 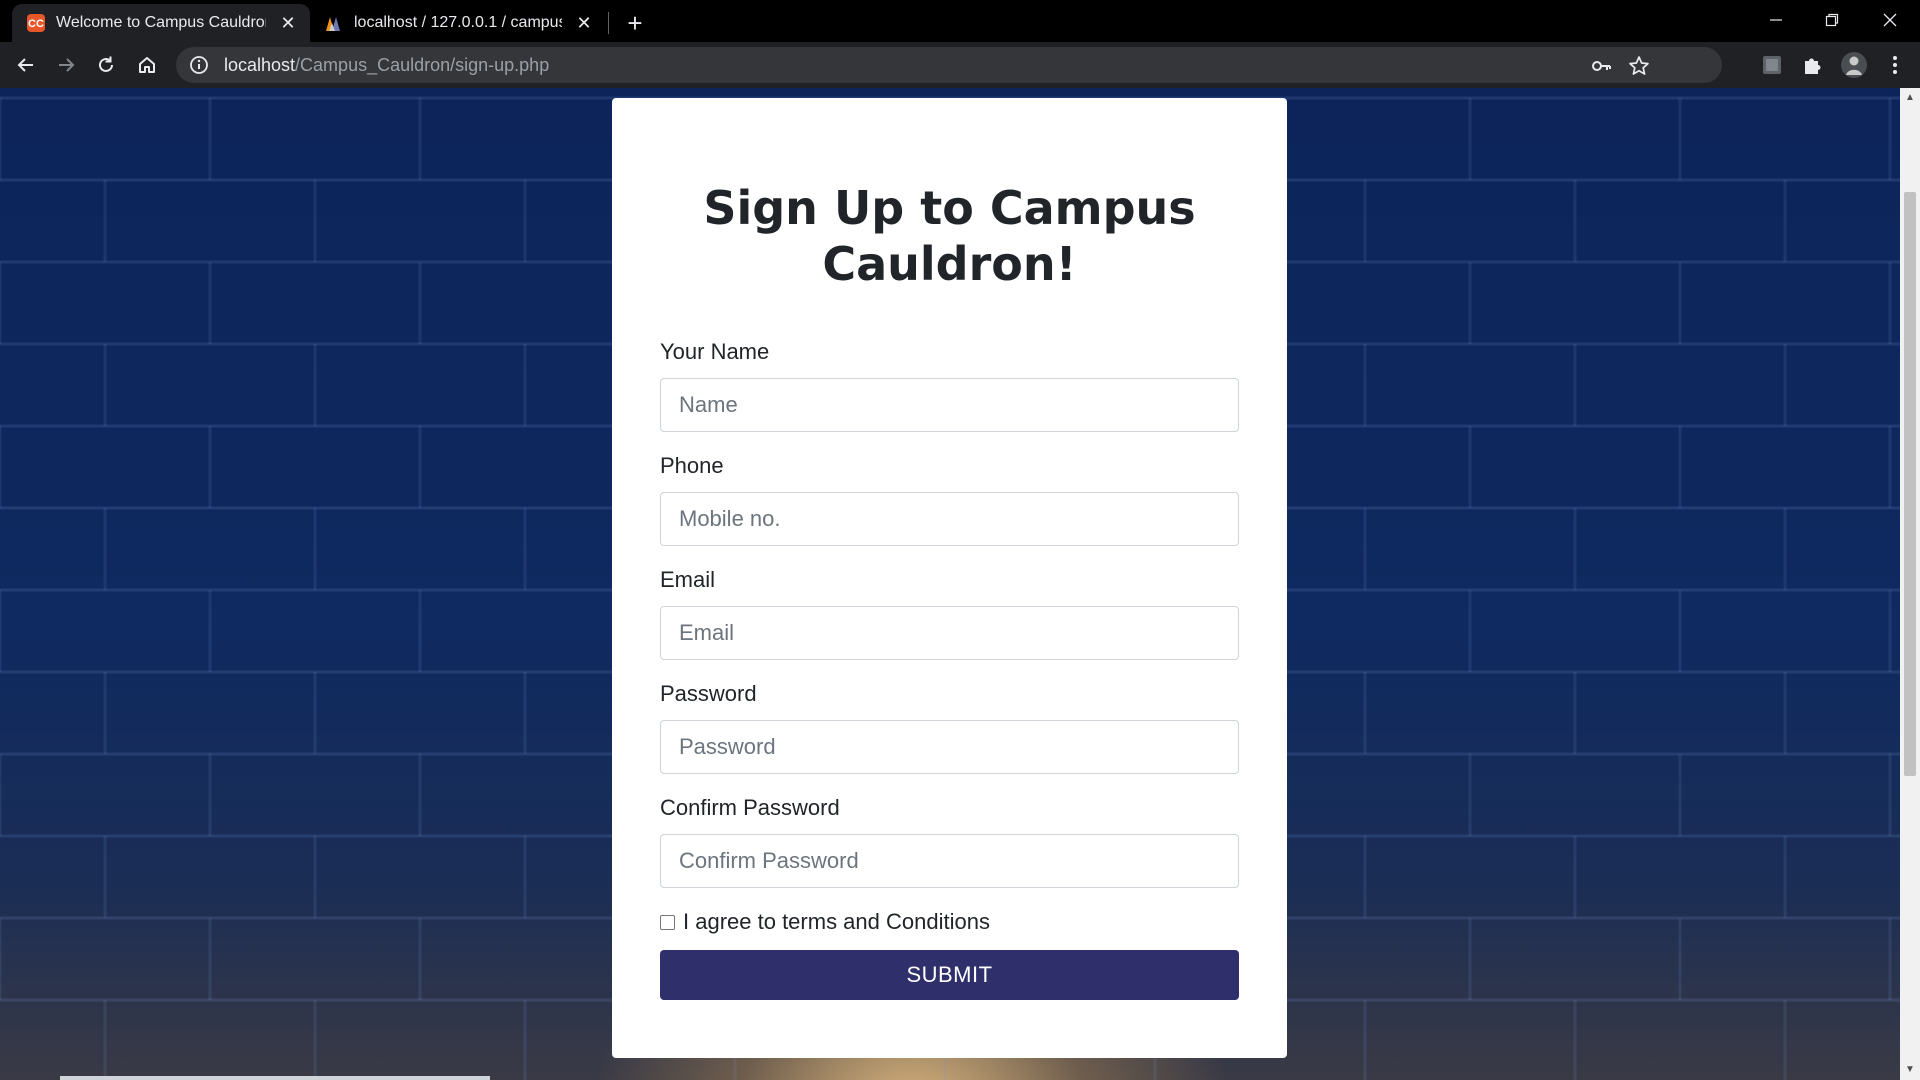 I want to click on scroll-up-arrow-icon: ▲, so click(x=1910, y=98).